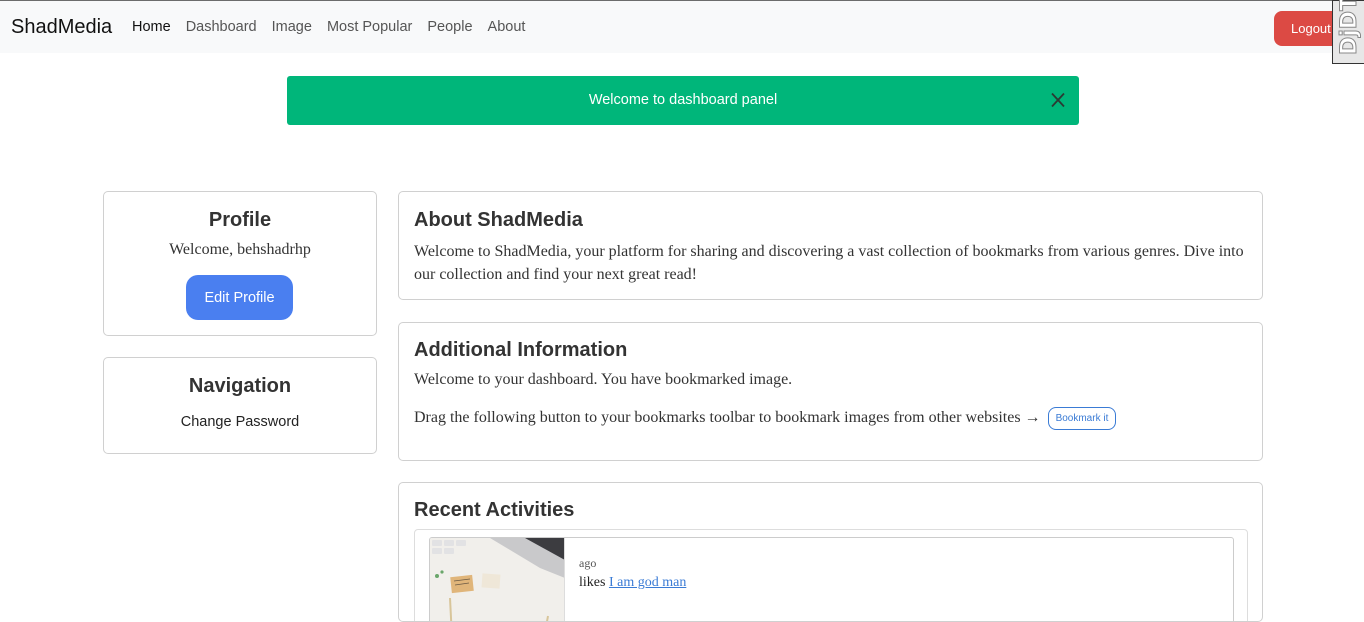  What do you see at coordinates (1350, 28) in the screenshot?
I see `debug-toolbar-label: DjDT` at bounding box center [1350, 28].